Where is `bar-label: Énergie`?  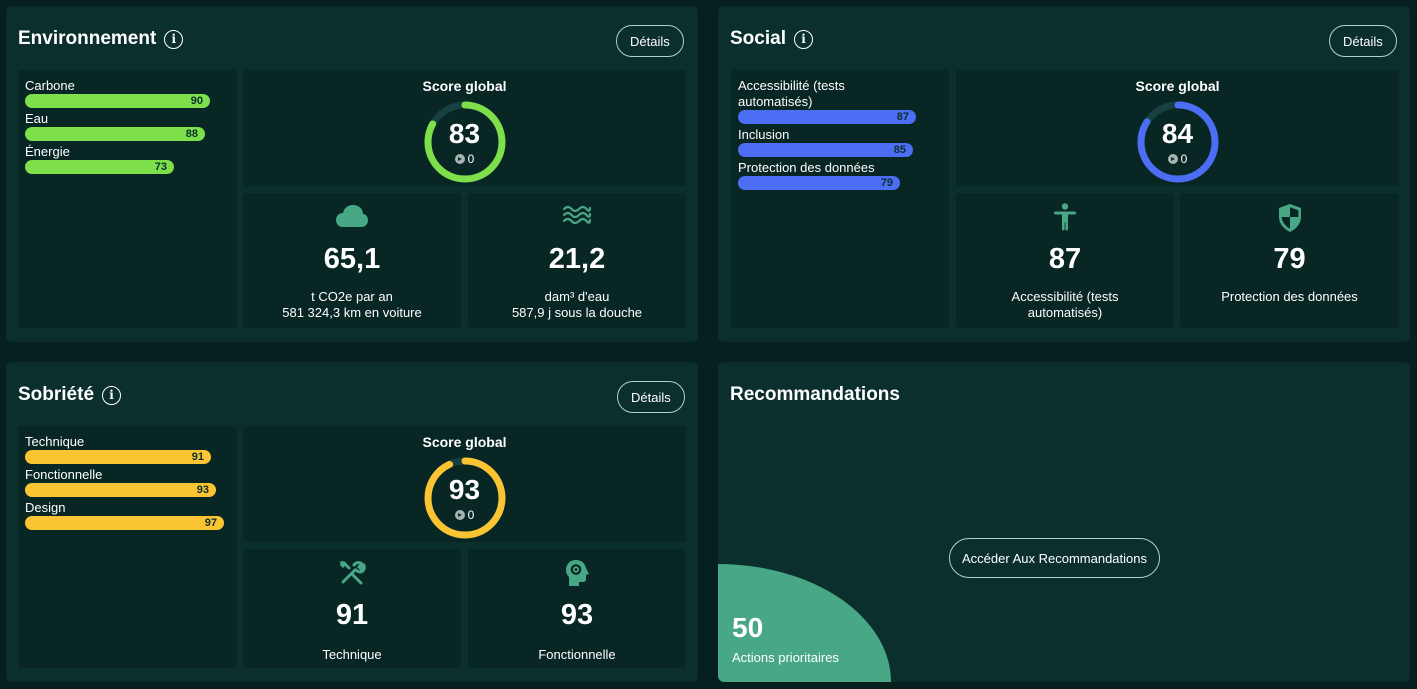
bar-label: Énergie is located at coordinates (47, 151).